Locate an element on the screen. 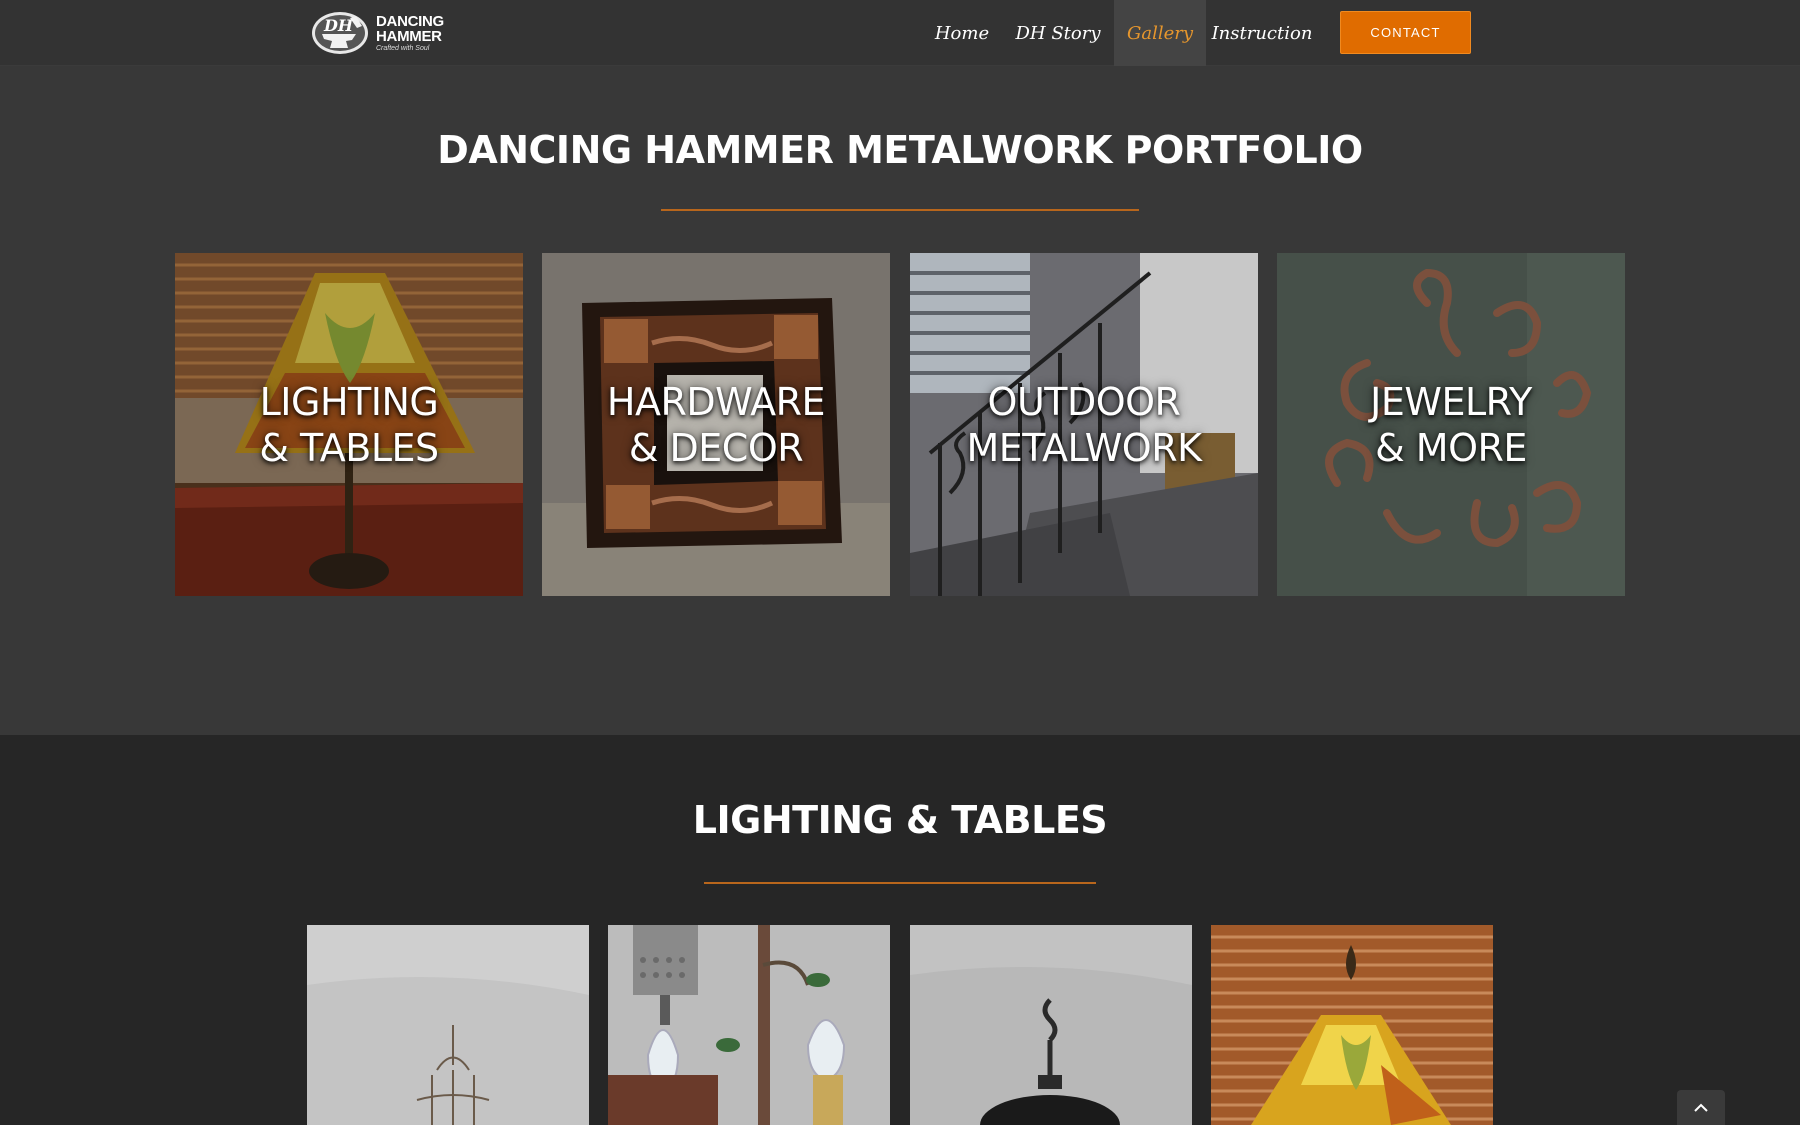 This screenshot has height=1125, width=1800. category-tile-outdoor: OUTDOOR METALWORK is located at coordinates (1084, 424).